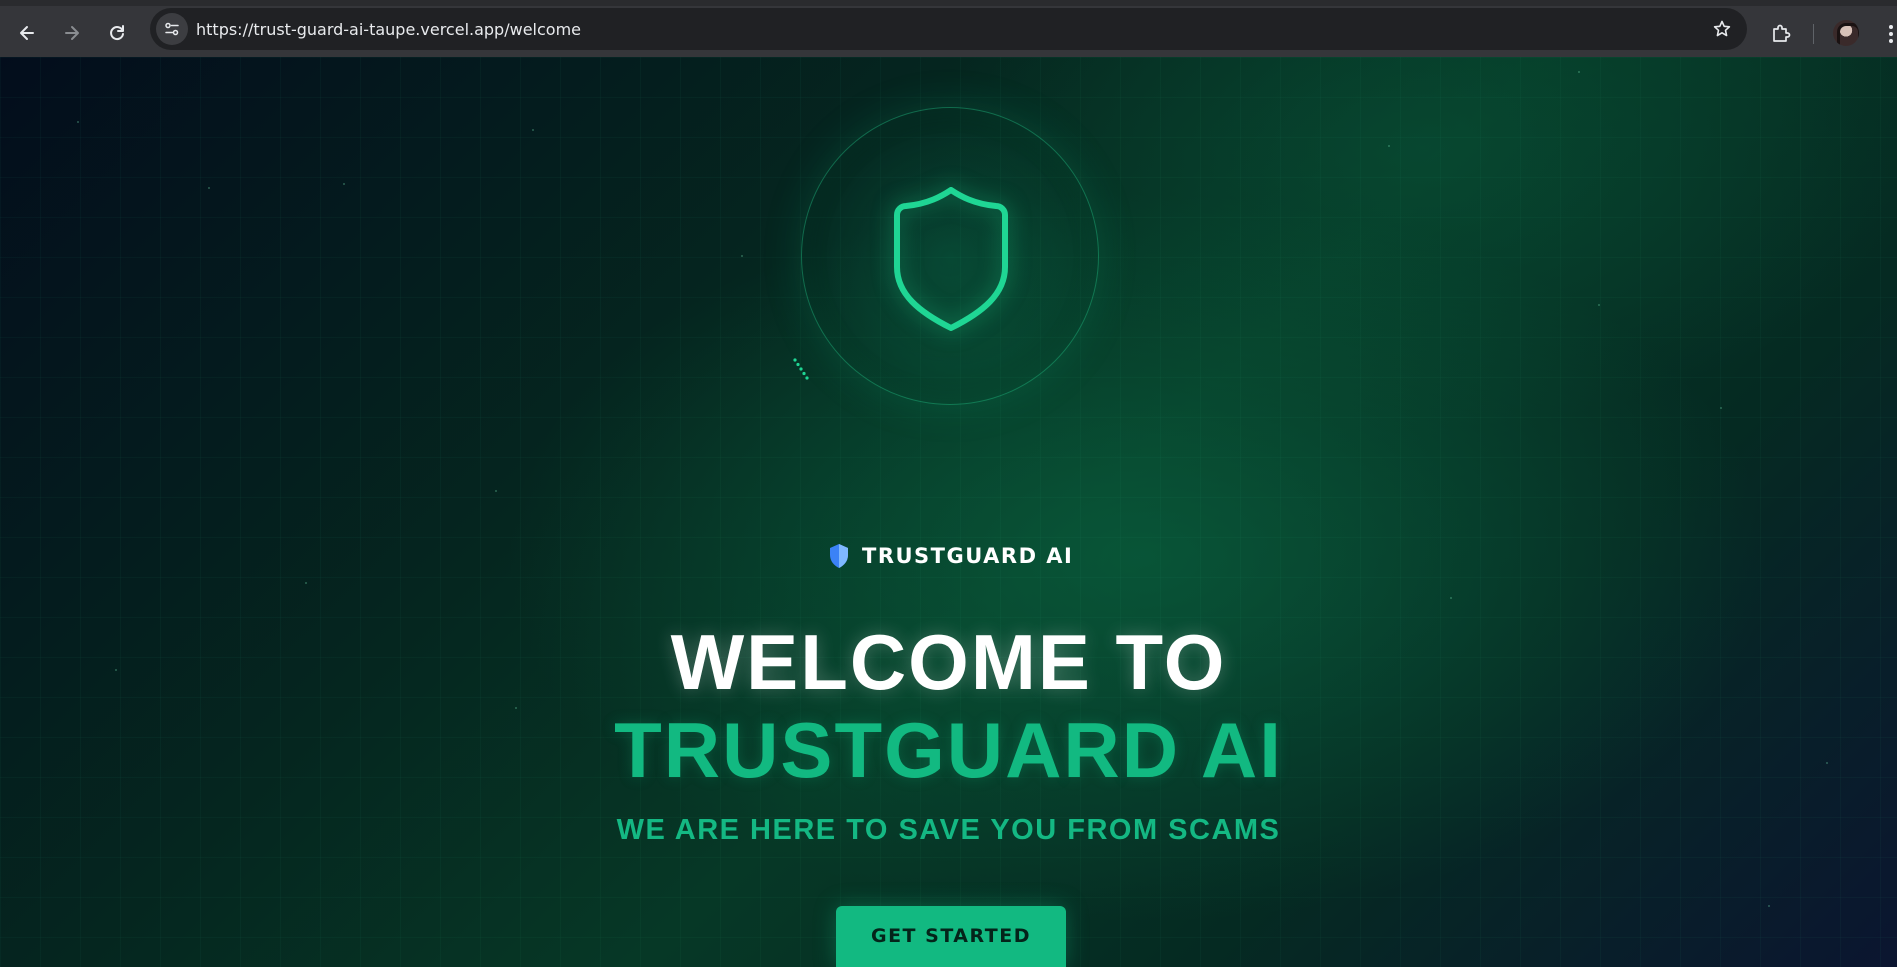 This screenshot has width=1897, height=967. What do you see at coordinates (1846, 33) in the screenshot?
I see `profile-avatar` at bounding box center [1846, 33].